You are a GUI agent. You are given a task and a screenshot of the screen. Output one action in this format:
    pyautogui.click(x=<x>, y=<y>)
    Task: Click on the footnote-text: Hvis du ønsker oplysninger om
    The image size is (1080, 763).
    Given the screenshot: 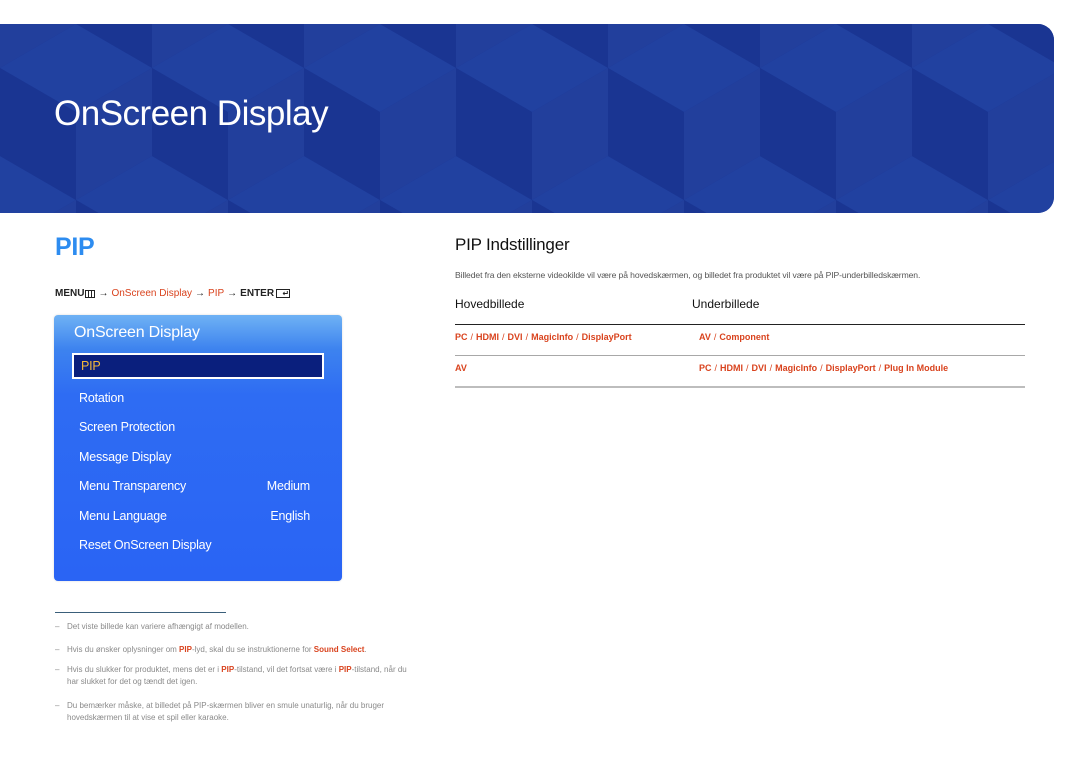 What is the action you would take?
    pyautogui.click(x=123, y=649)
    